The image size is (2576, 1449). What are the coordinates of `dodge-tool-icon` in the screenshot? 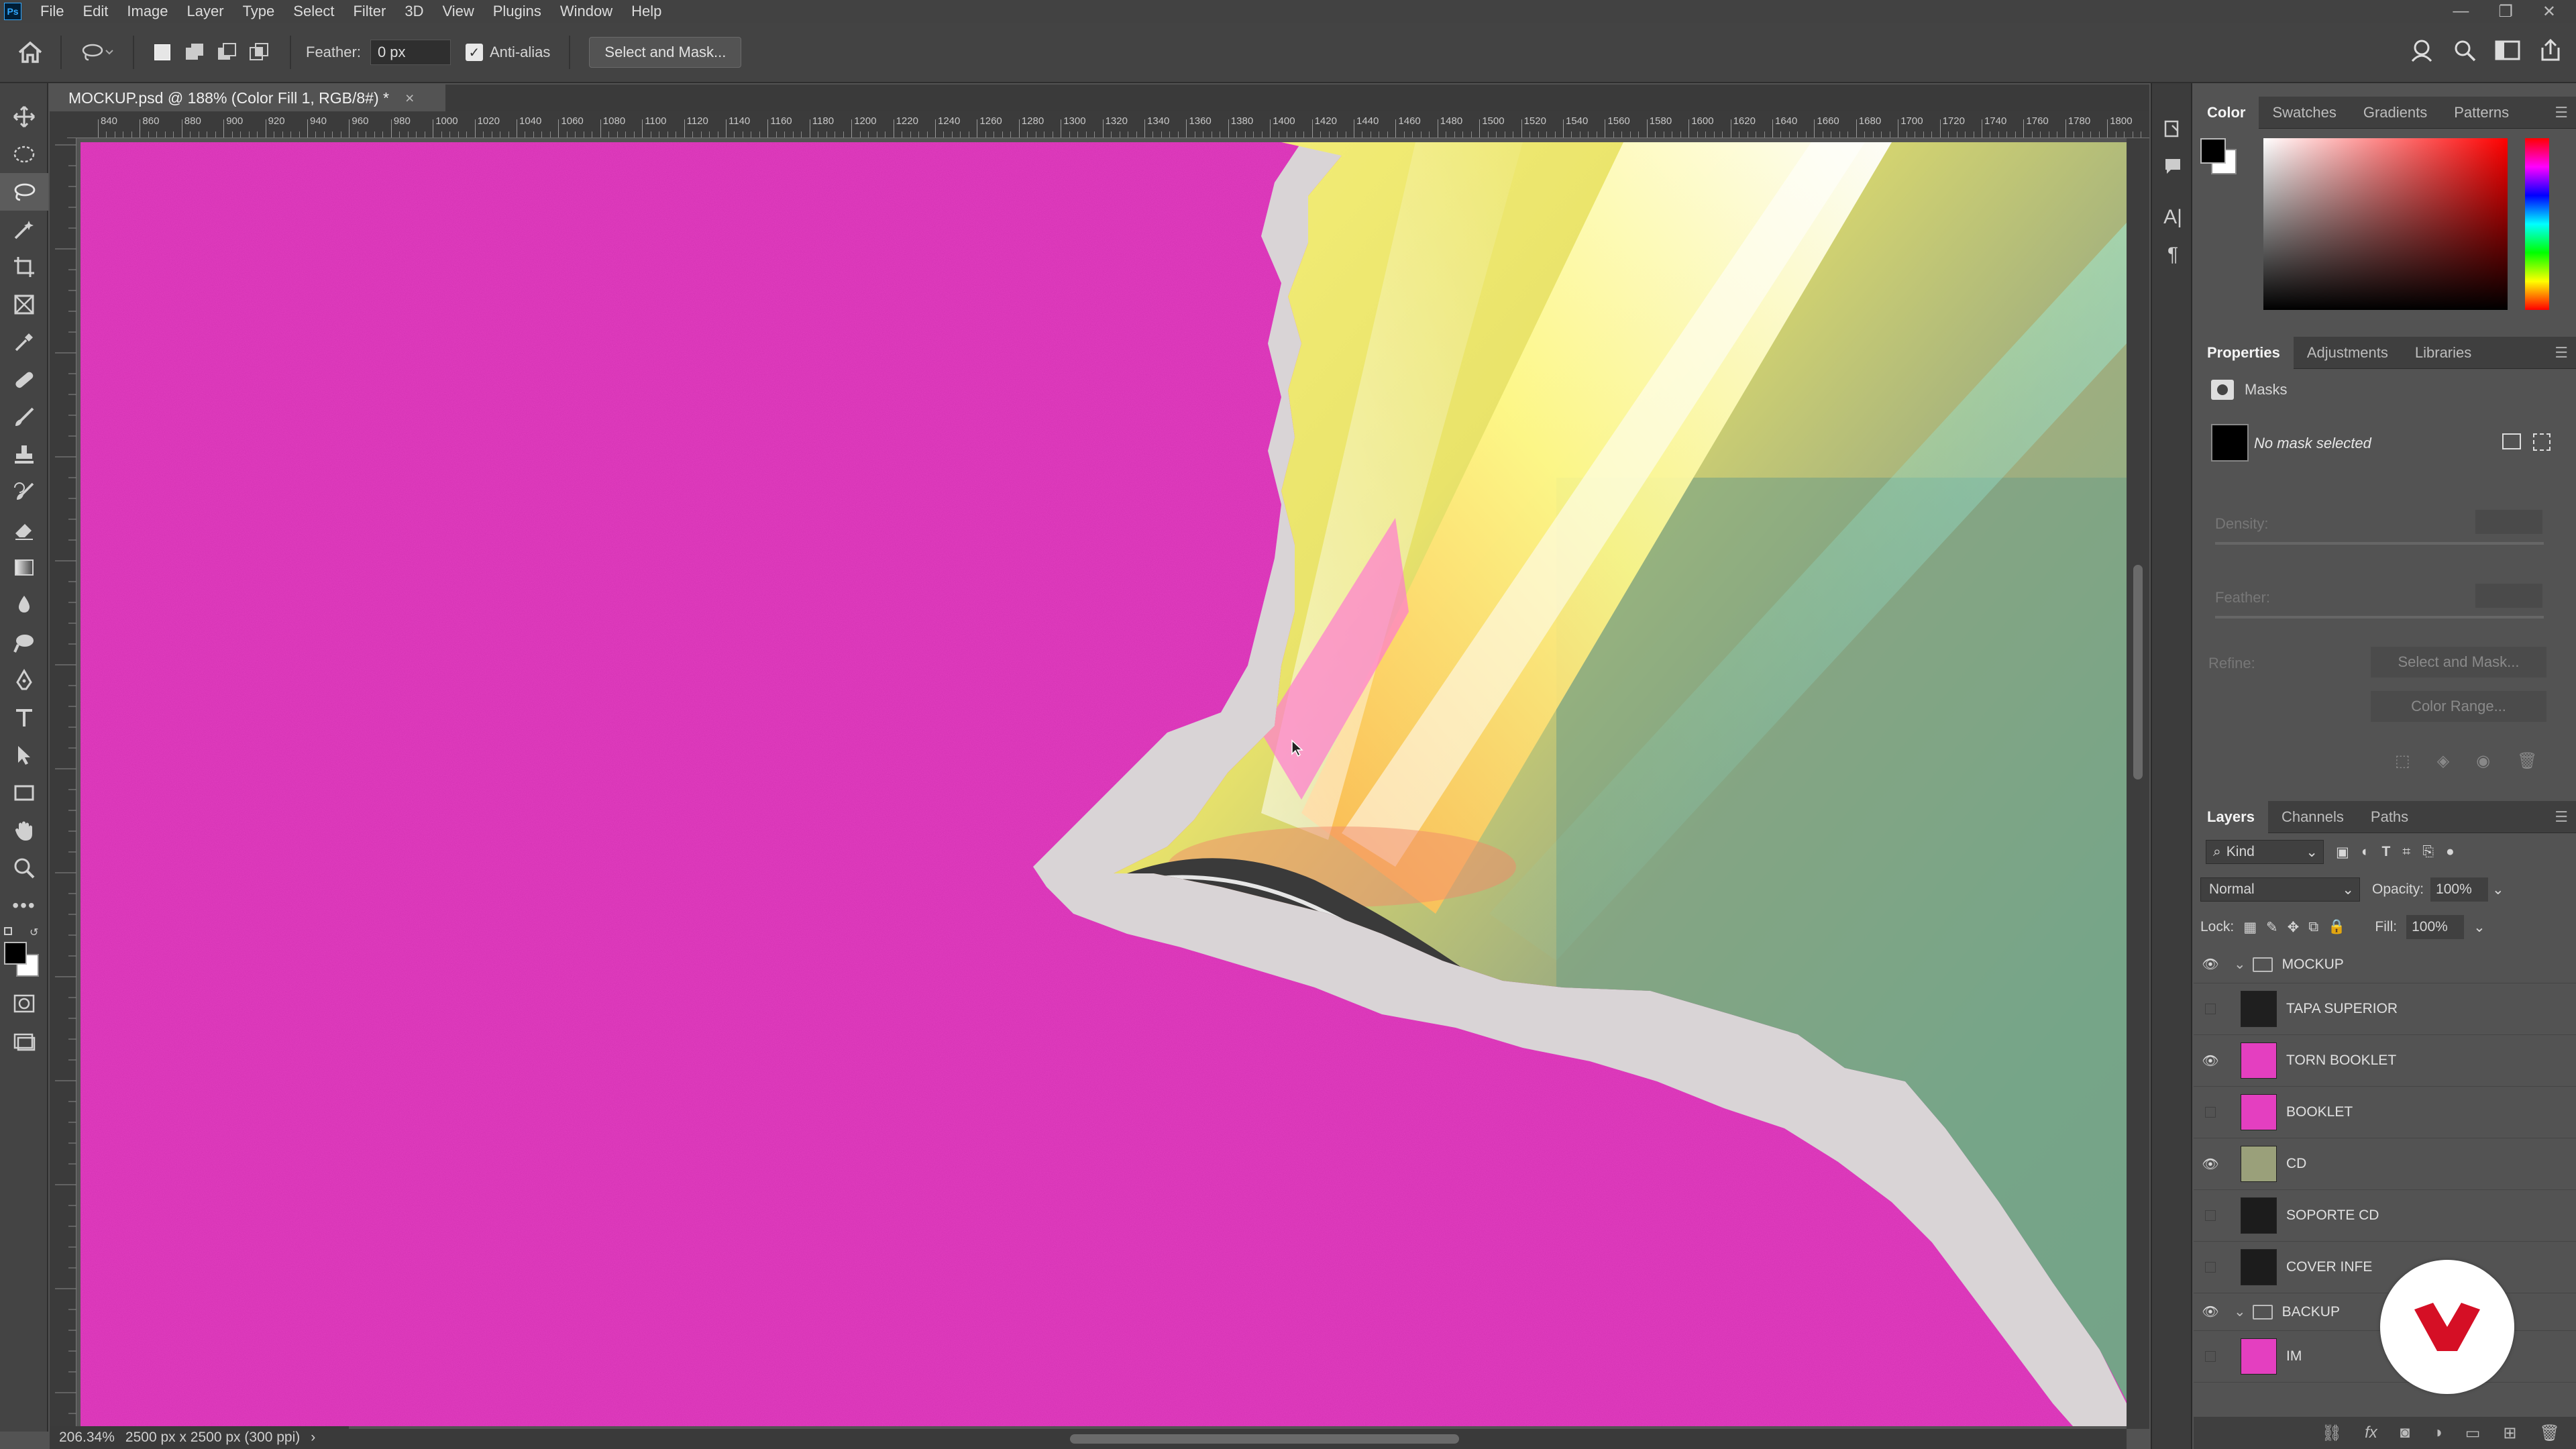 It's located at (24, 642).